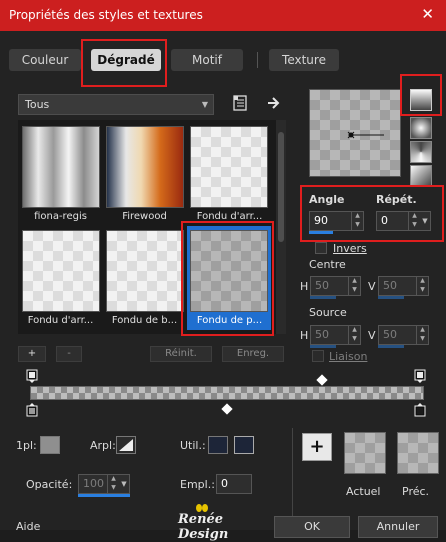  What do you see at coordinates (421, 152) in the screenshot?
I see `rectangular-style-icon` at bounding box center [421, 152].